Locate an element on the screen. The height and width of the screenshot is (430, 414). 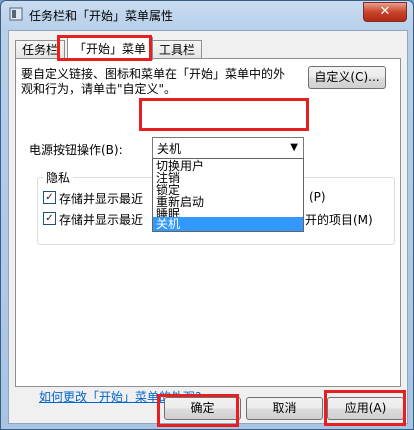
option-shut-down: 关机 is located at coordinates (228, 224).